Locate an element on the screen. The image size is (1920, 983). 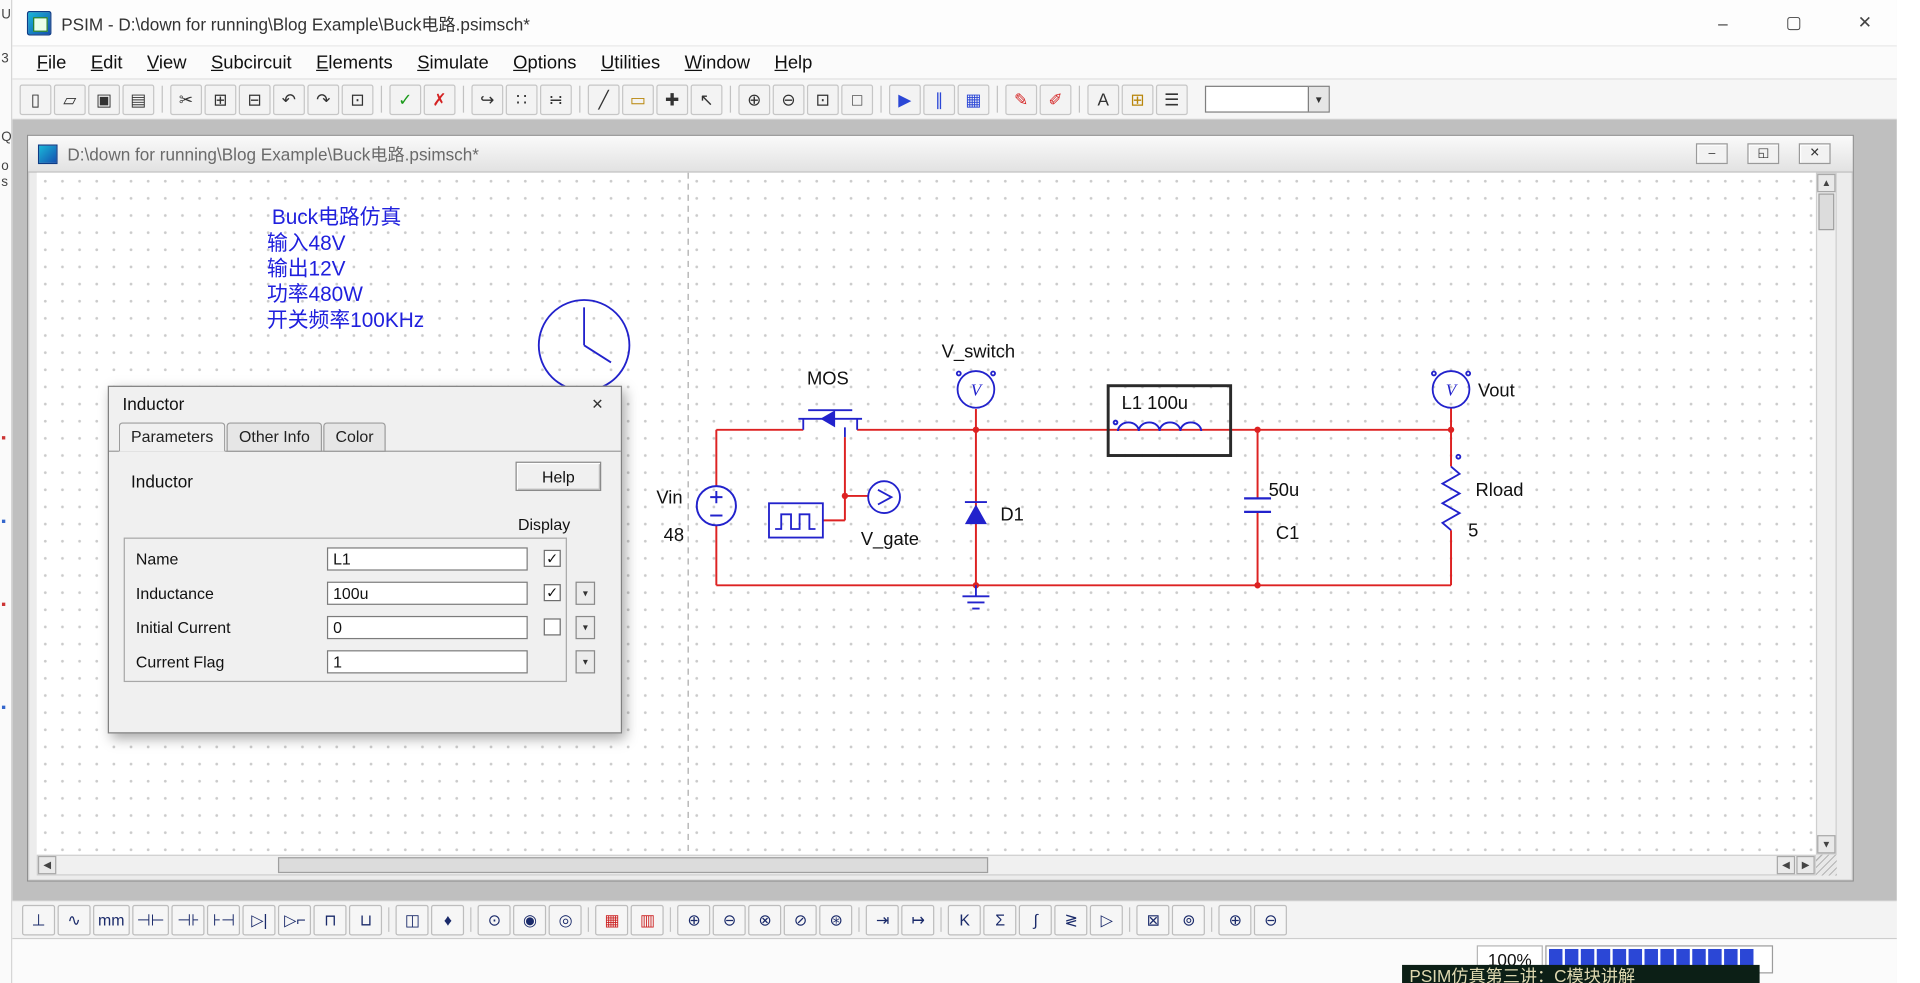
circuit-wires is located at coordinates (1084, 497).